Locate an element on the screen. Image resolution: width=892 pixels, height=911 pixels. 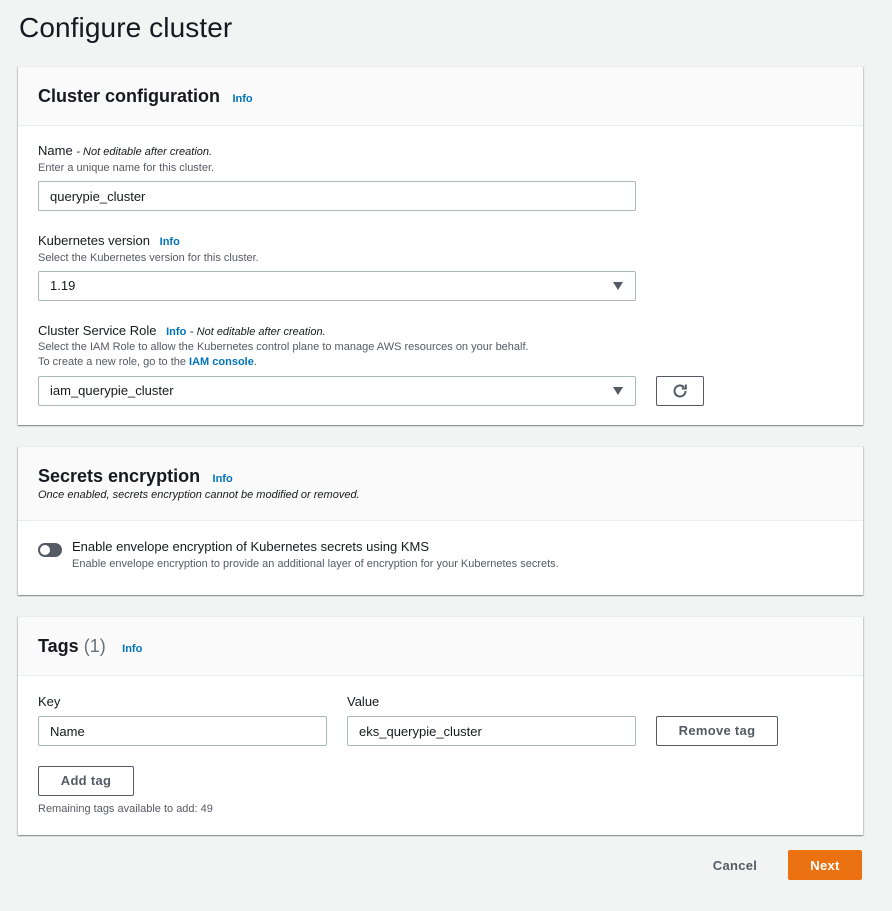
service-role-note: - Not editable after creation. is located at coordinates (257, 332).